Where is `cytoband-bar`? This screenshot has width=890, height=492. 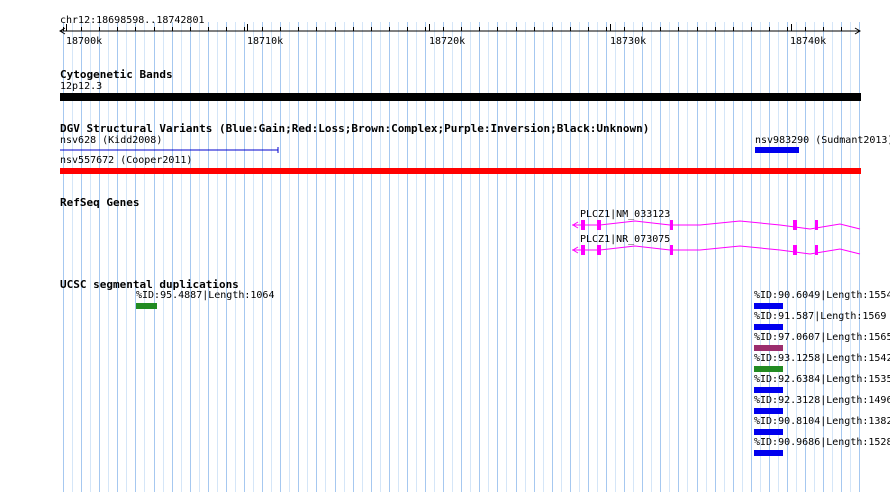 cytoband-bar is located at coordinates (460, 97).